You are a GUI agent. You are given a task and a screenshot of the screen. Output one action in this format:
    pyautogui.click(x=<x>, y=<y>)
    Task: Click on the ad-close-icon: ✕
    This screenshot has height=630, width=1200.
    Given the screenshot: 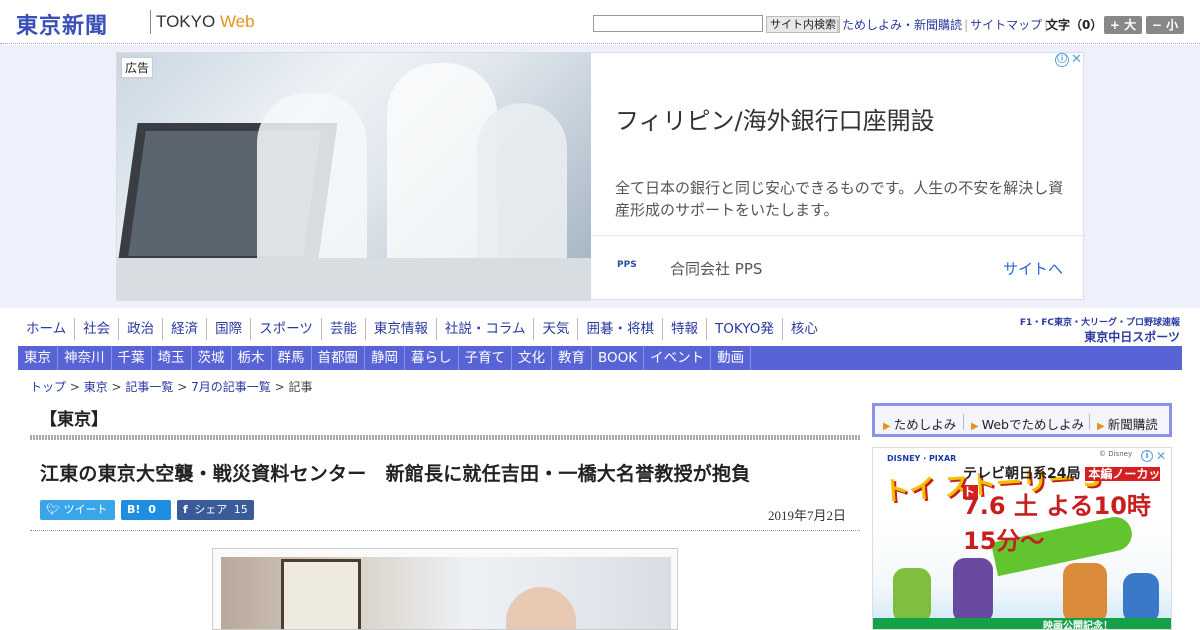 What is the action you would take?
    pyautogui.click(x=1076, y=59)
    